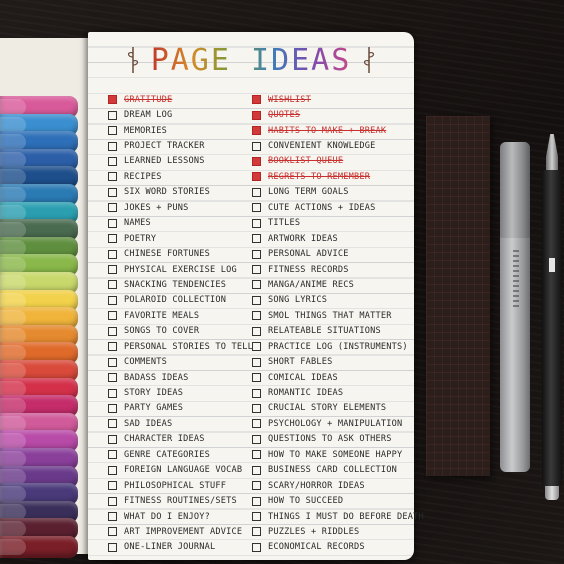 This screenshot has height=564, width=564. Describe the element at coordinates (170, 547) in the screenshot. I see `checklist-item-label: ONE-LINER JOURNAL` at that location.